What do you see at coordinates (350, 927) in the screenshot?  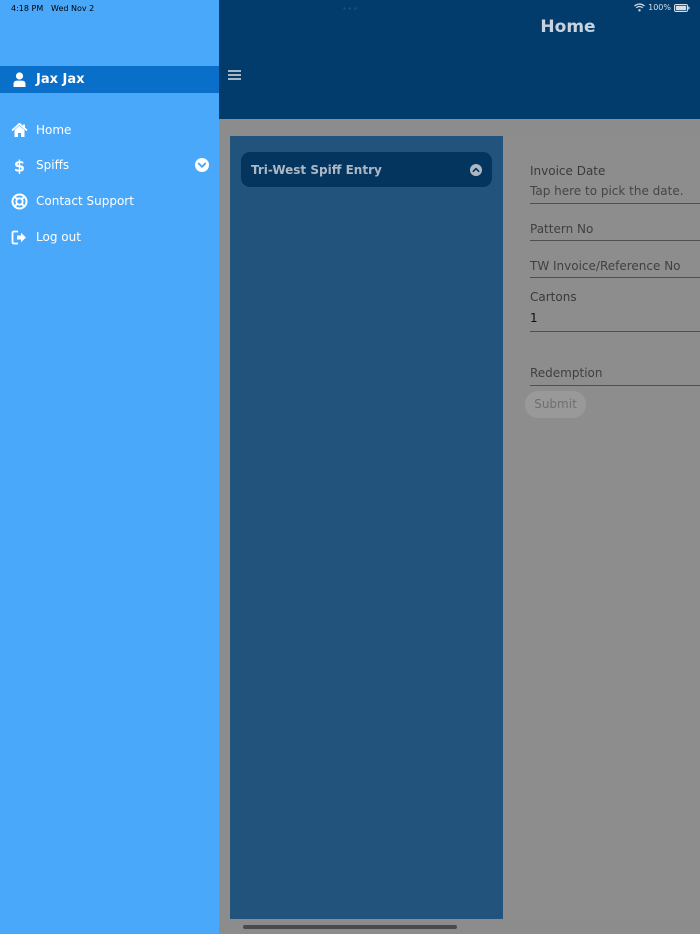 I see `home-indicator` at bounding box center [350, 927].